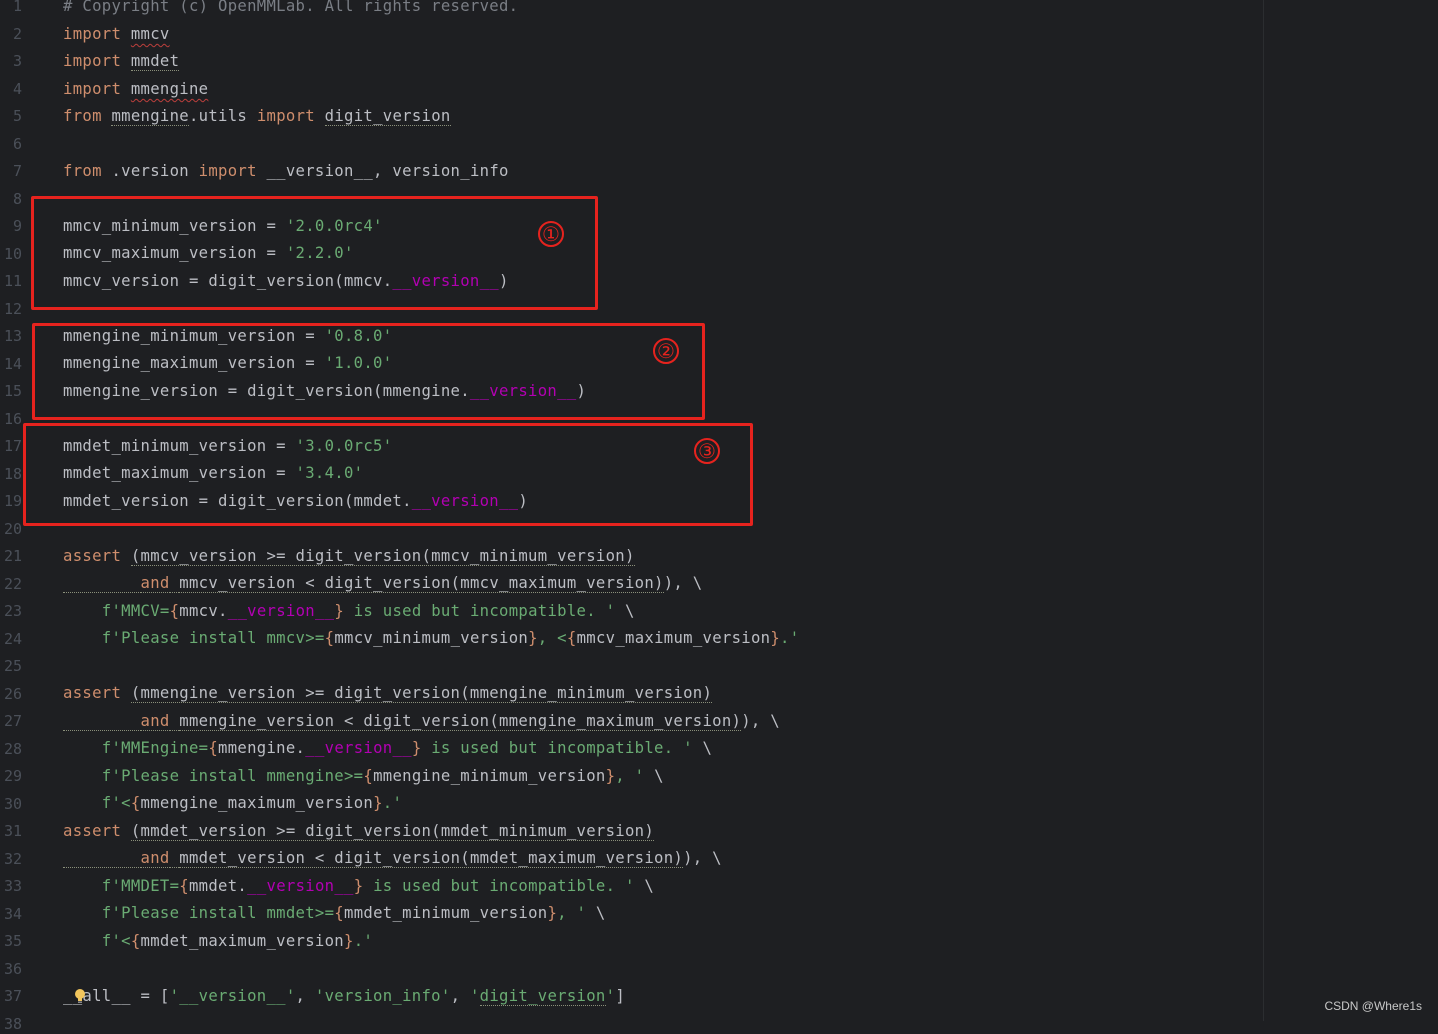  Describe the element at coordinates (388, 474) in the screenshot. I see `annotation-box-mmdet` at that location.